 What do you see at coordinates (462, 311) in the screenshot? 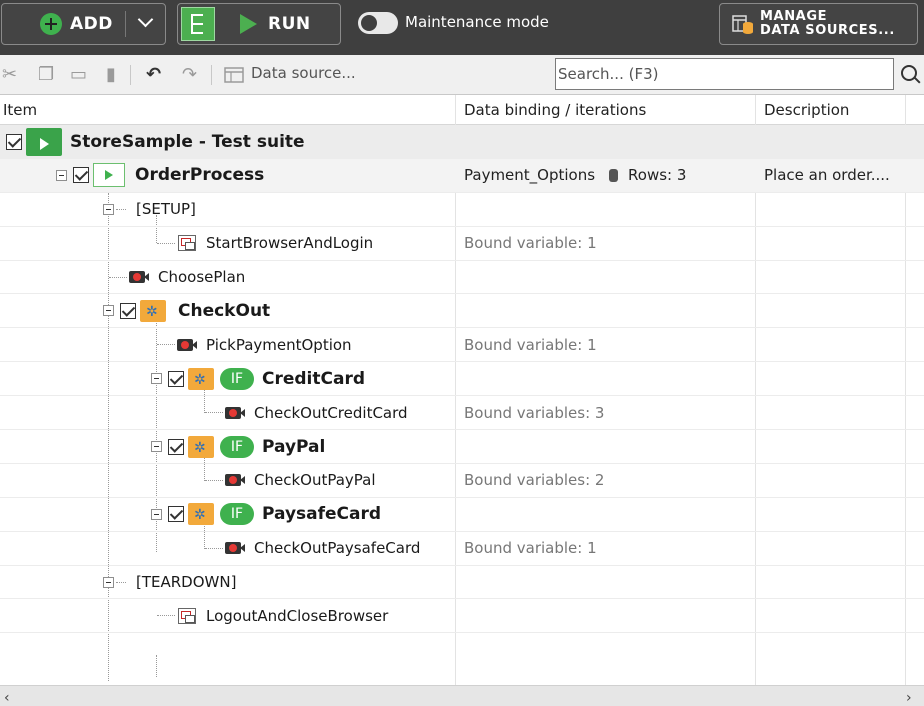
I see `tree-row-checkout: ✲ CheckOut` at bounding box center [462, 311].